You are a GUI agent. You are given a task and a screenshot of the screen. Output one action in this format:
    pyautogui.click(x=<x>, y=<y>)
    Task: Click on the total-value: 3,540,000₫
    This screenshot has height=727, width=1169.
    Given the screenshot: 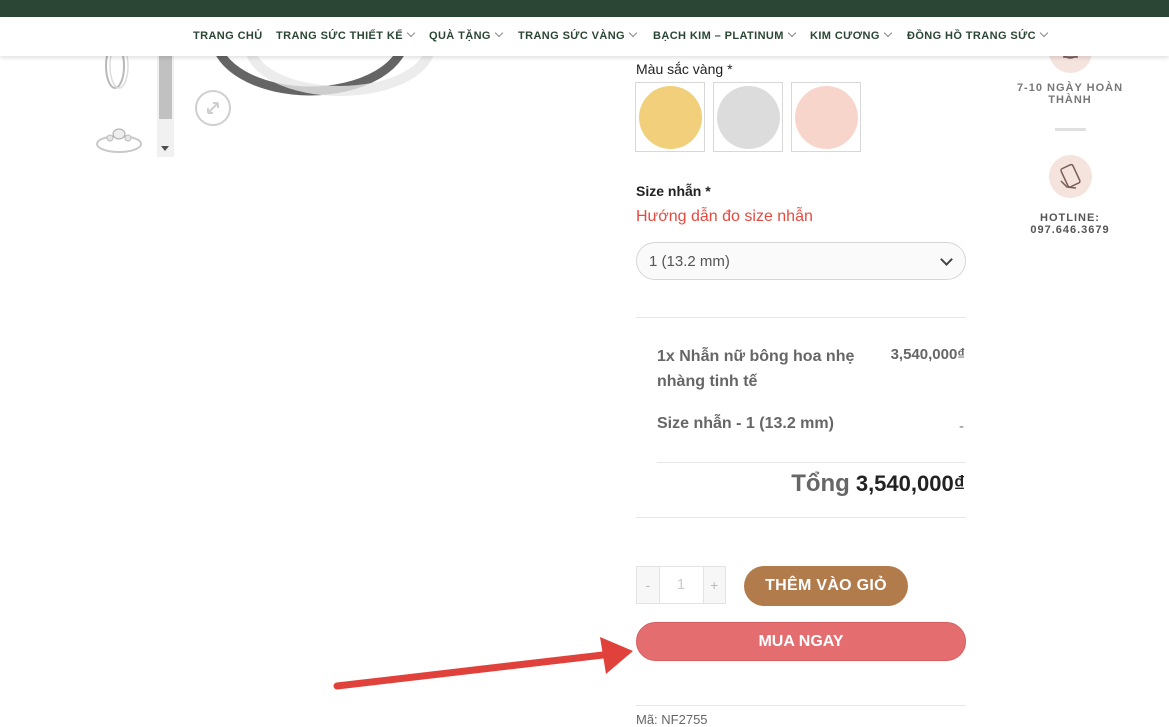 What is the action you would take?
    pyautogui.click(x=910, y=483)
    